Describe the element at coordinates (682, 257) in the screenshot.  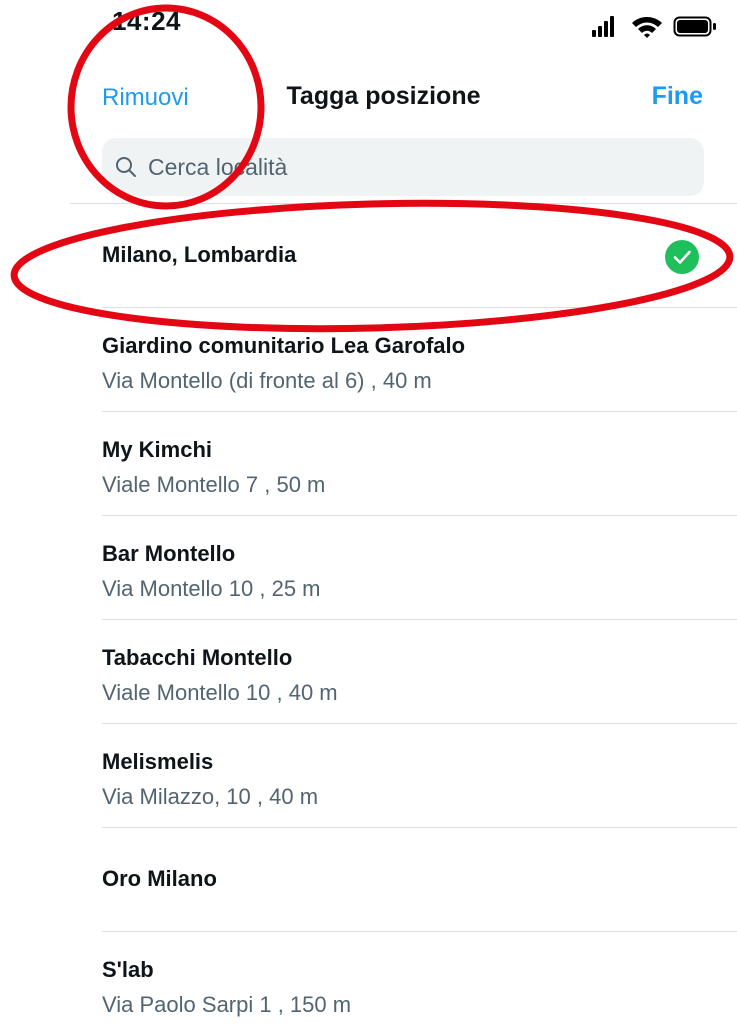
I see `checkmark-icon` at that location.